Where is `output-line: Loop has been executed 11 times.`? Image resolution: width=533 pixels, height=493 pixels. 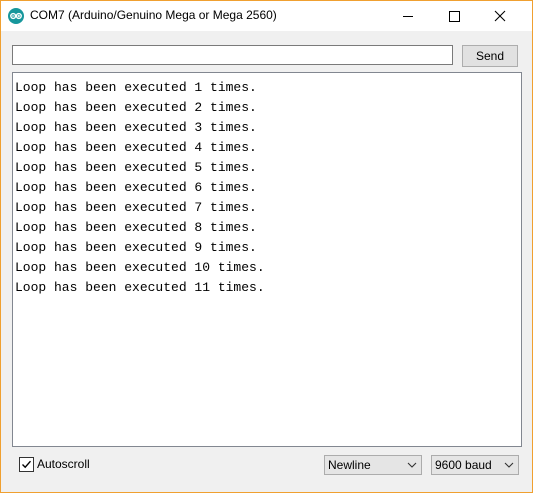 output-line: Loop has been executed 11 times. is located at coordinates (140, 287).